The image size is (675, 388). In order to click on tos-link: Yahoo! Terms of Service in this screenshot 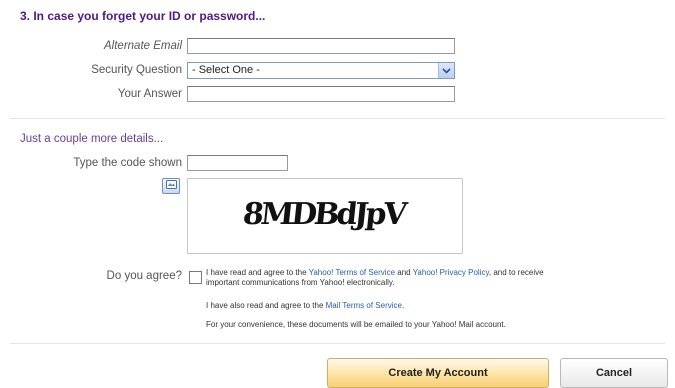, I will do `click(352, 272)`.